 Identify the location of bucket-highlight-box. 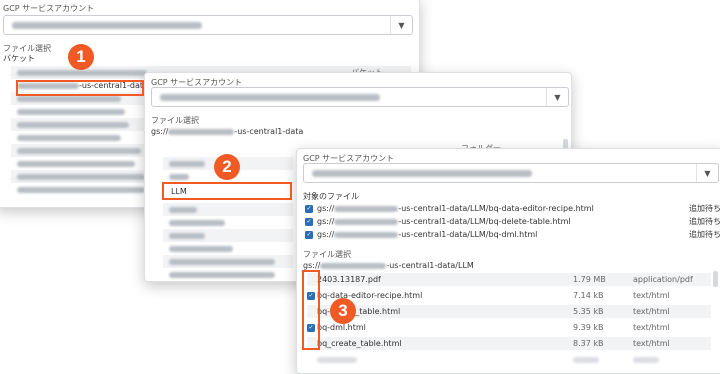
(80, 88).